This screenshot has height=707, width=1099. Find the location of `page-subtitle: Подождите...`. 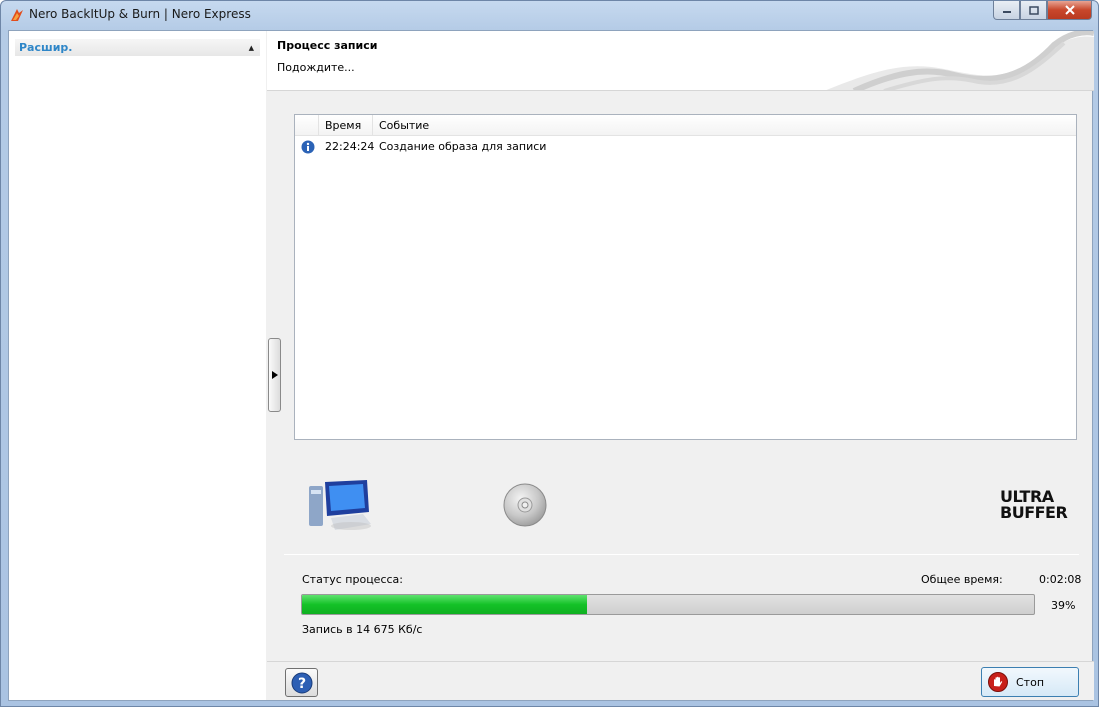

page-subtitle: Подождите... is located at coordinates (316, 67).